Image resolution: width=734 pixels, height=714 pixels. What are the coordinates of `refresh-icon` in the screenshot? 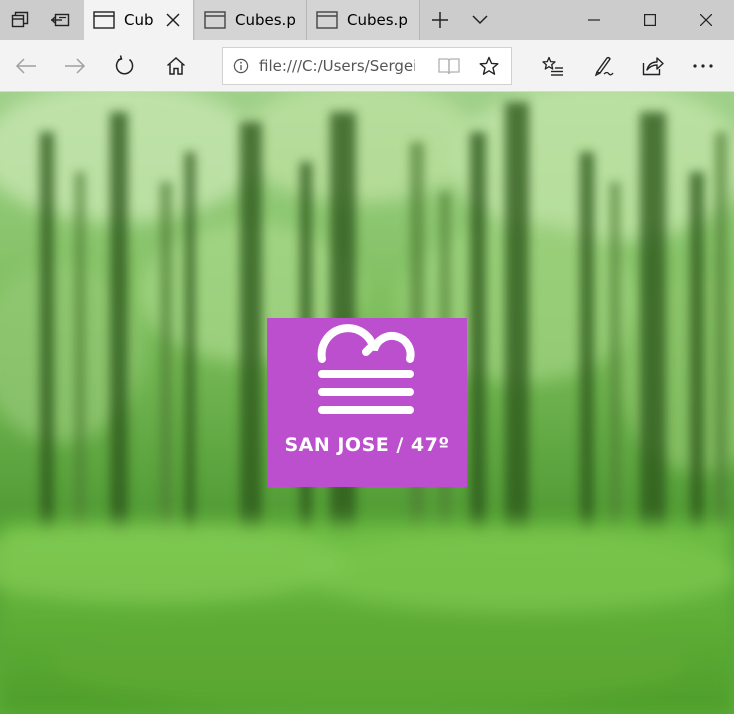 It's located at (125, 66).